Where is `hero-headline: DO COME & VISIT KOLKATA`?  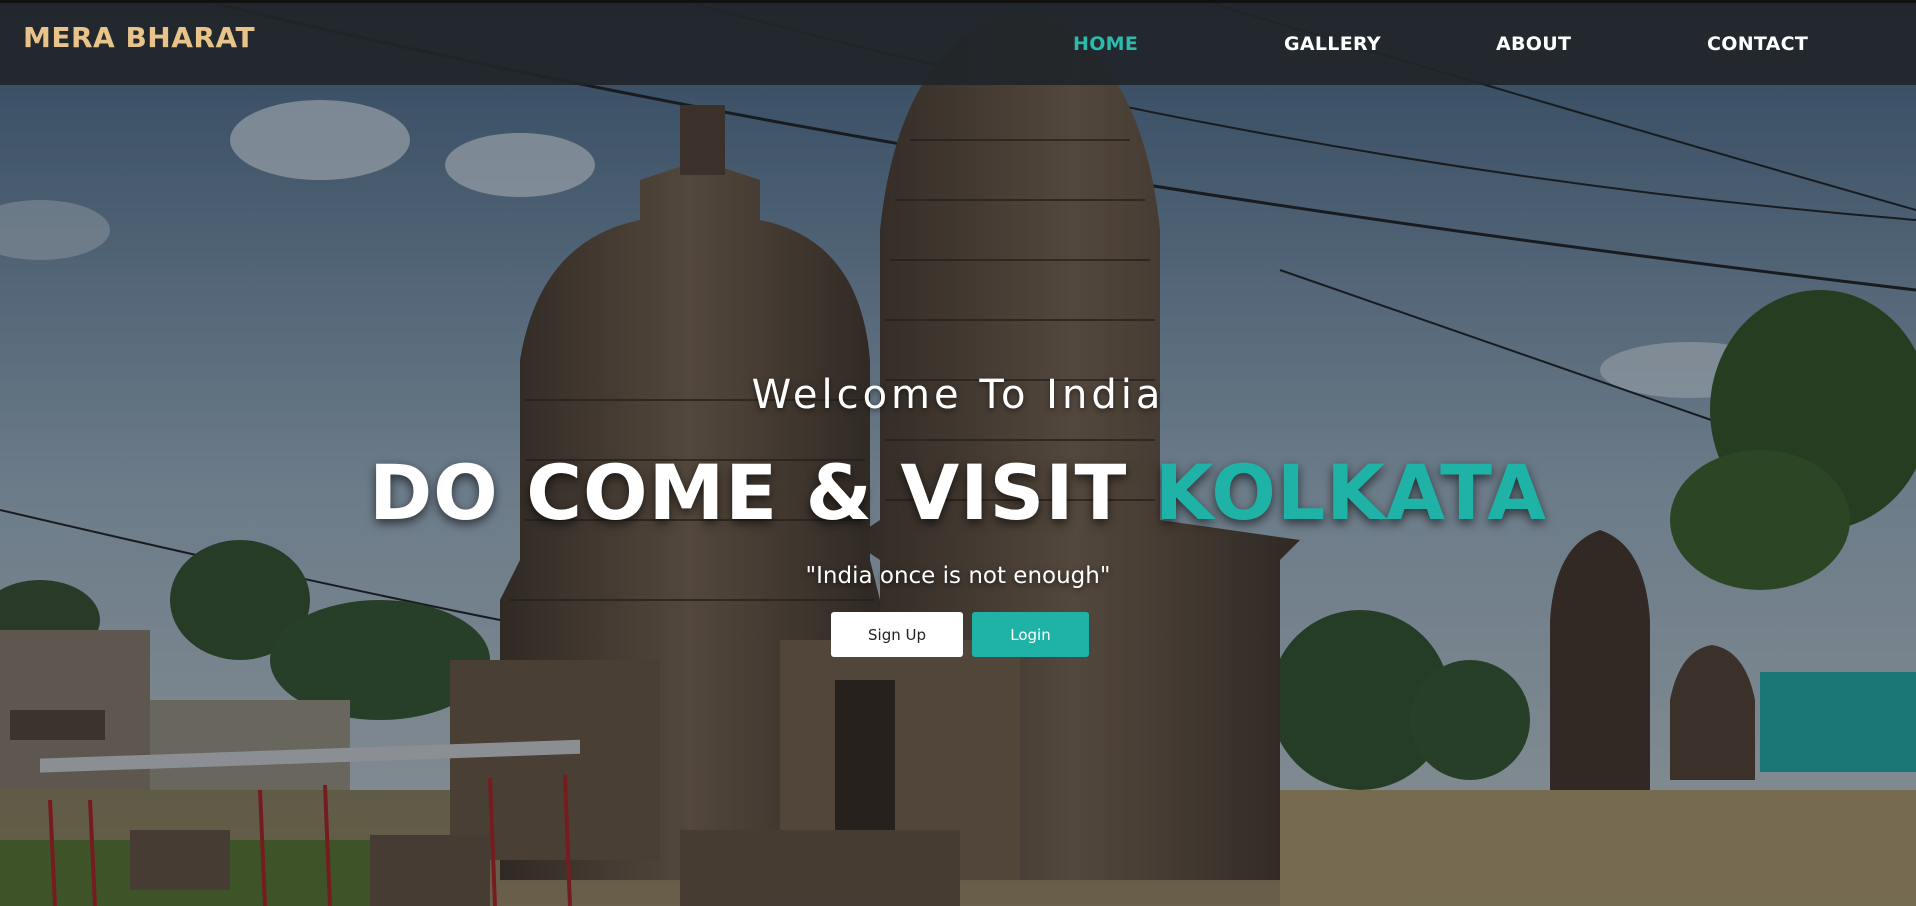
hero-headline: DO COME & VISIT KOLKATA is located at coordinates (958, 492).